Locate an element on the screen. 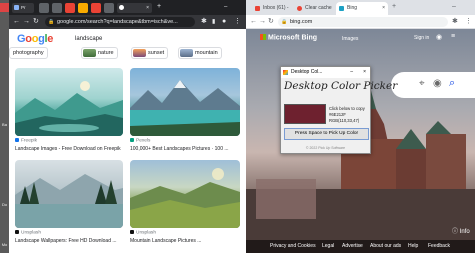 Image resolution: width=475 pixels, height=253 pixels. google-logo: Google is located at coordinates (35, 39).